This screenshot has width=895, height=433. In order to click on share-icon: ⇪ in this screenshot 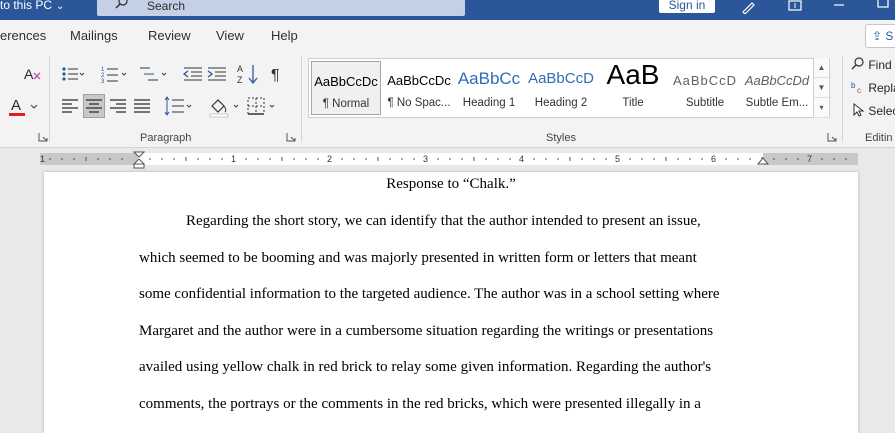, I will do `click(877, 36)`.